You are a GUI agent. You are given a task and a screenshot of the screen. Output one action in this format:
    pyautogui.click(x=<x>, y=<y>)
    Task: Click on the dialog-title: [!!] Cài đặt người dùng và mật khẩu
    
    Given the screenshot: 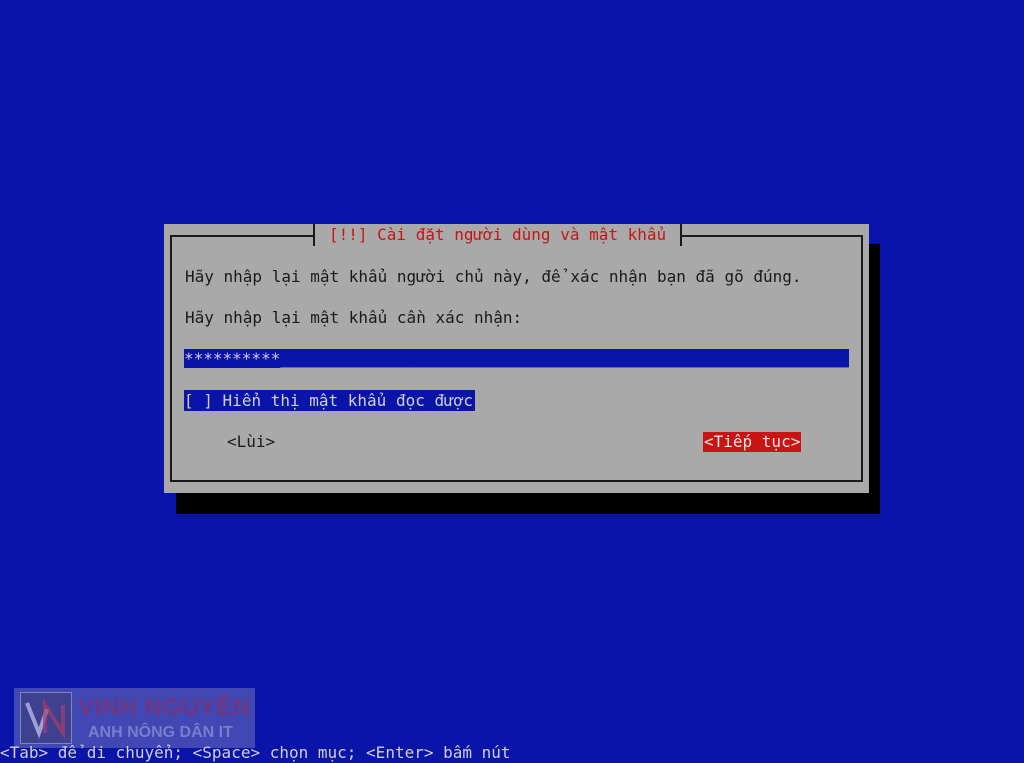 What is the action you would take?
    pyautogui.click(x=498, y=235)
    